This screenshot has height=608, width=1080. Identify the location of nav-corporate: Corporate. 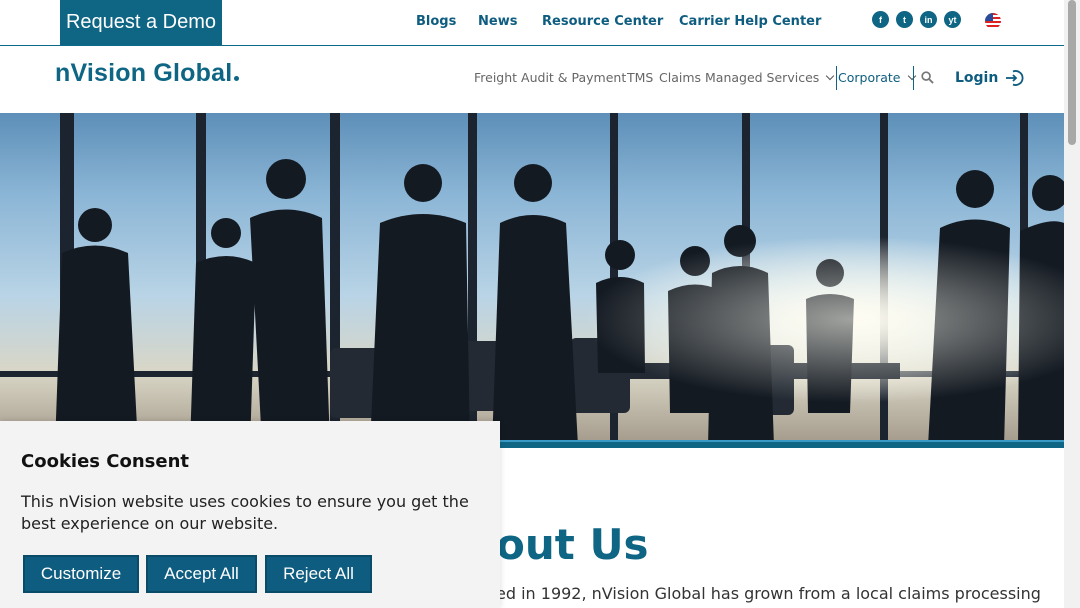
(877, 77).